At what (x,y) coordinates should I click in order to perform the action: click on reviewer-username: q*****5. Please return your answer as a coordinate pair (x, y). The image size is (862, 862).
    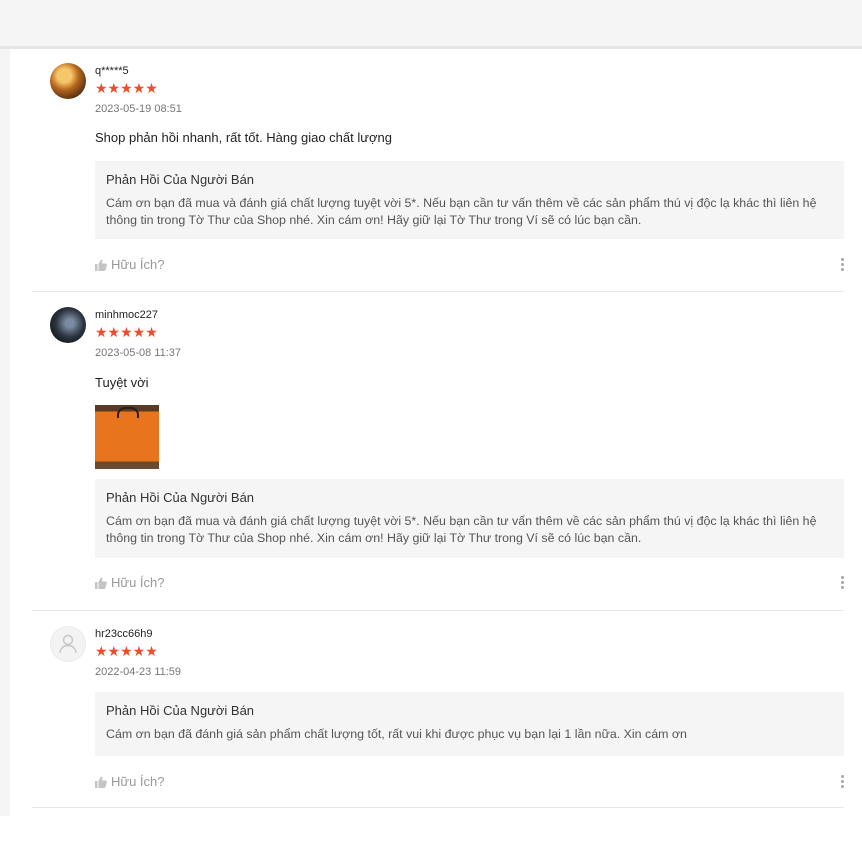
    Looking at the image, I should click on (112, 71).